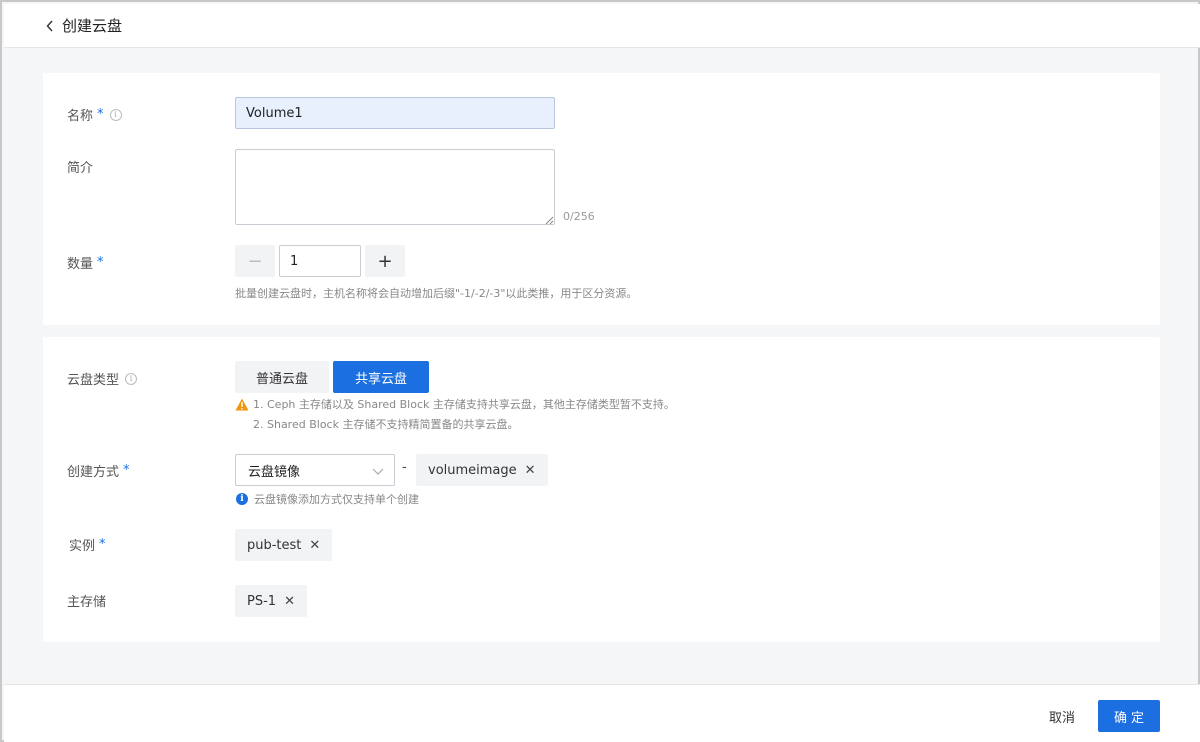  I want to click on storage-label-text: 主存储, so click(87, 602).